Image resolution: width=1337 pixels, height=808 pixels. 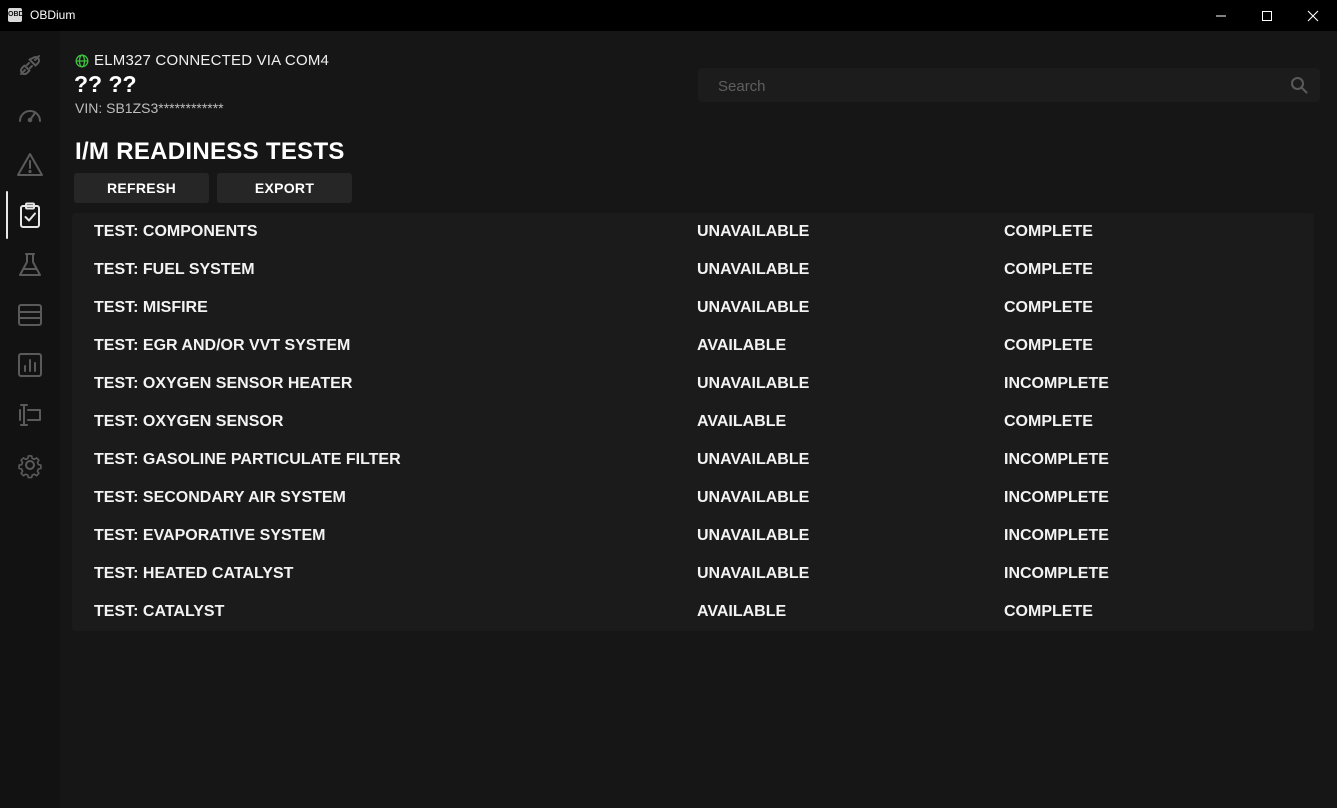 I want to click on page-title: I/M READINESS TESTS, so click(x=210, y=151).